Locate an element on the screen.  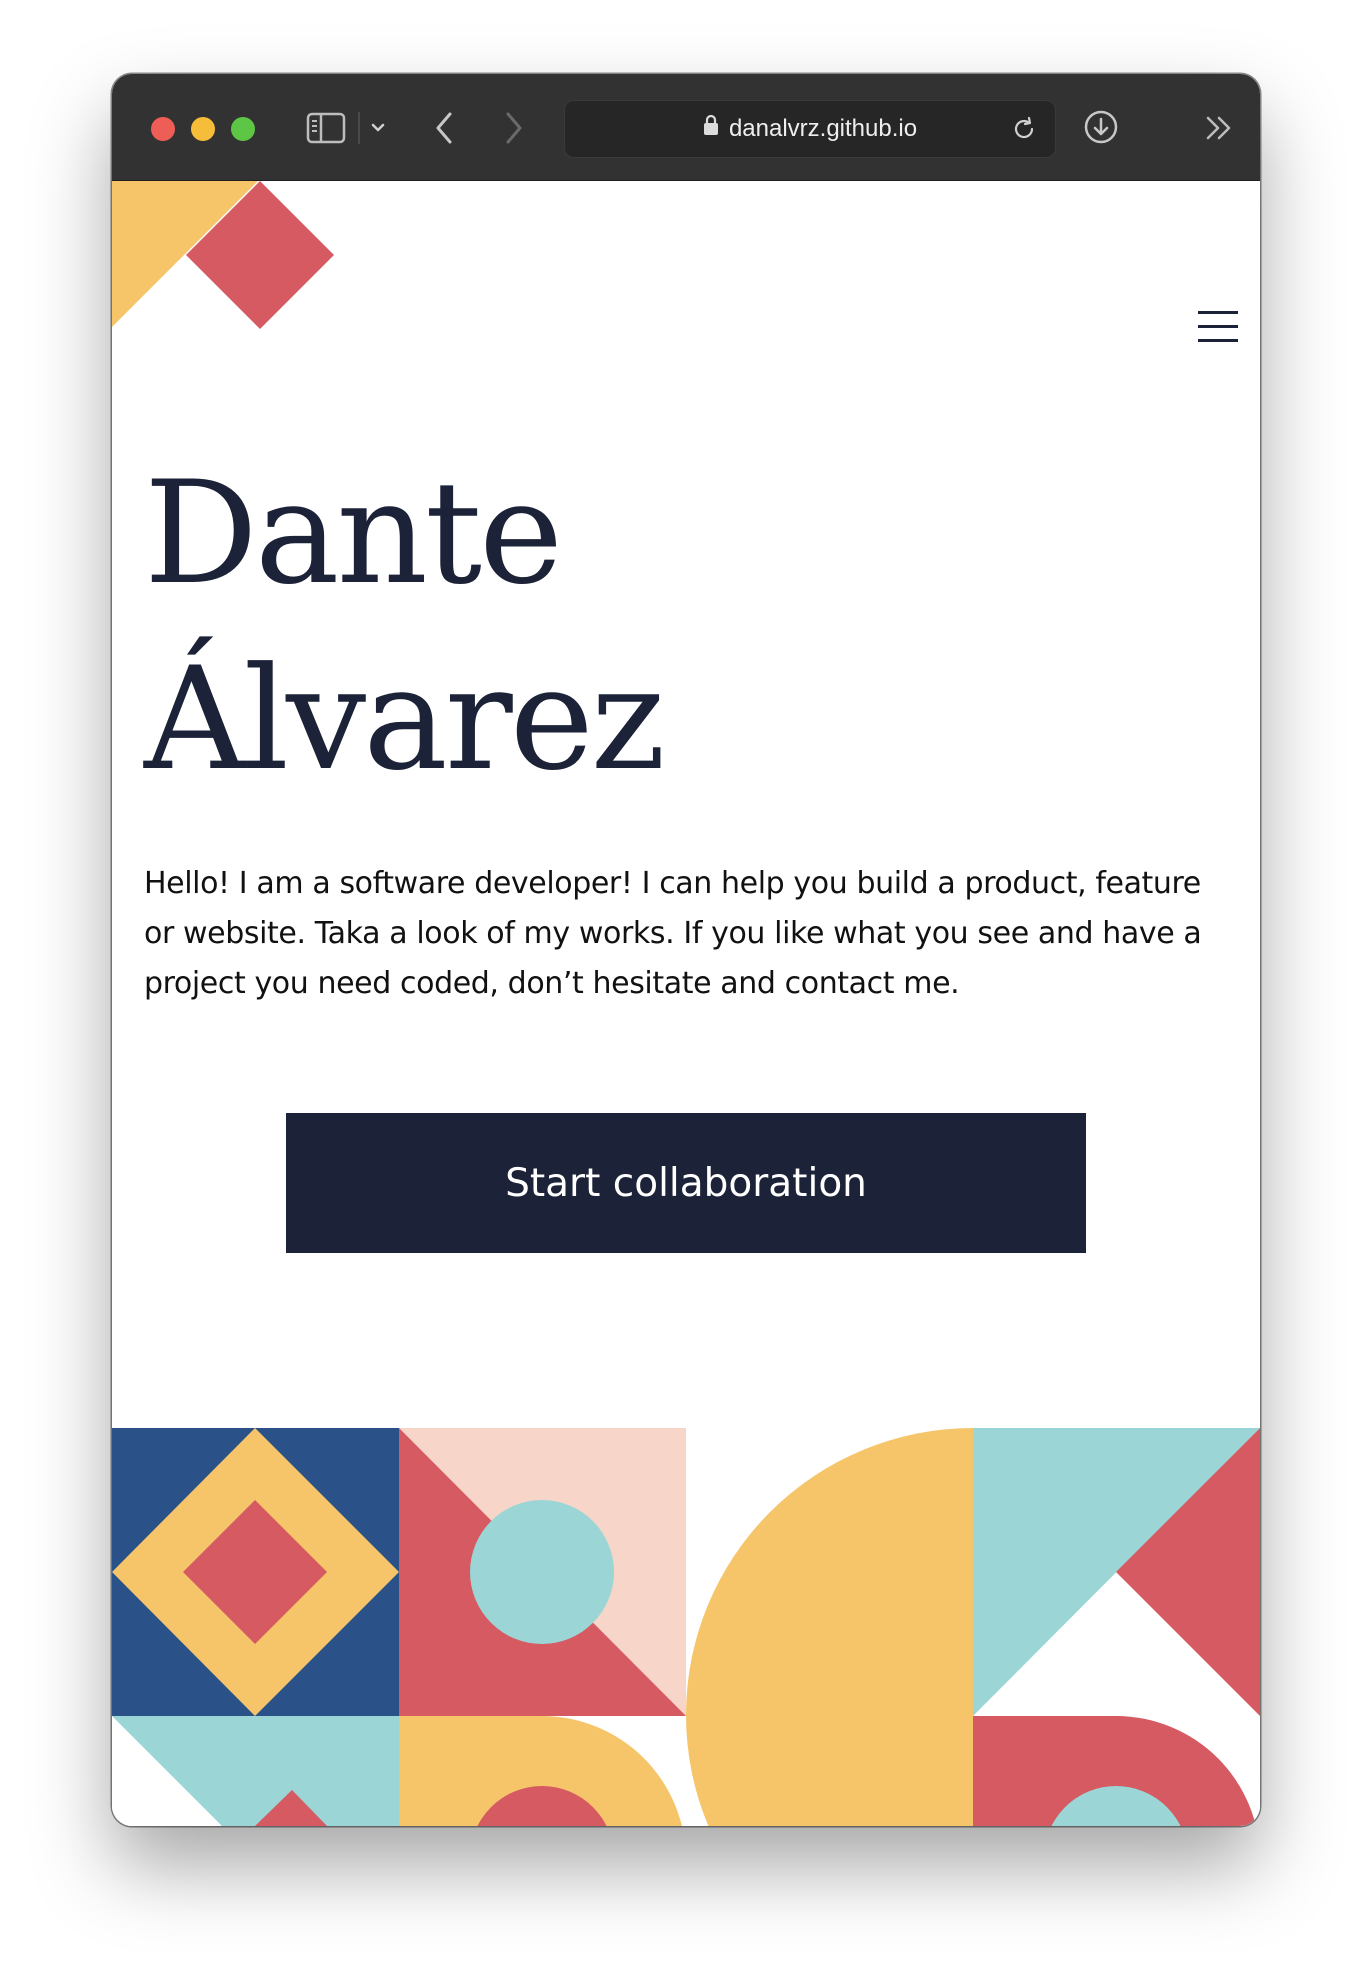
url-text: danalvrz.github.io is located at coordinates (823, 128).